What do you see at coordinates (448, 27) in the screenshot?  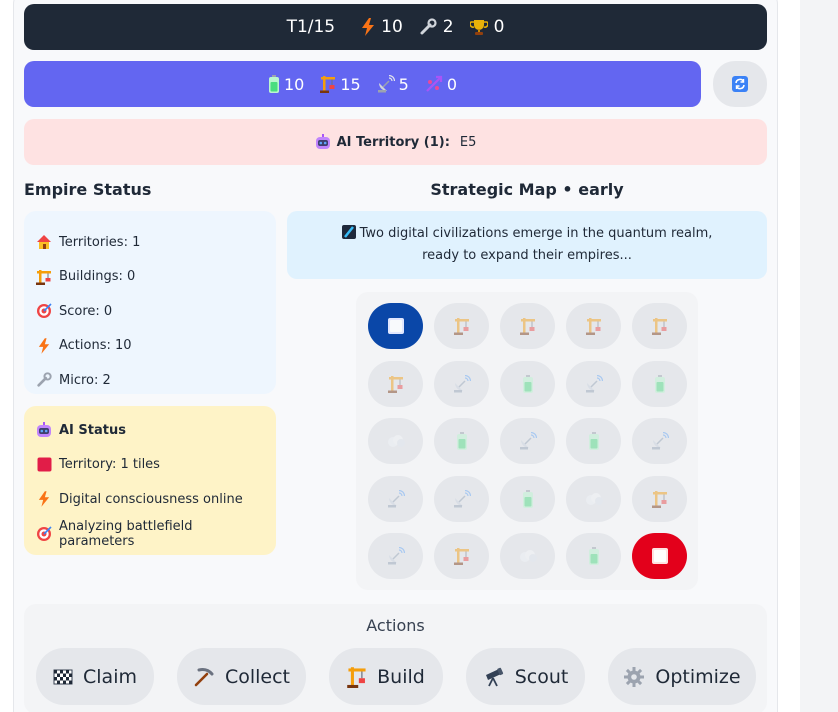 I see `micro-count: 2` at bounding box center [448, 27].